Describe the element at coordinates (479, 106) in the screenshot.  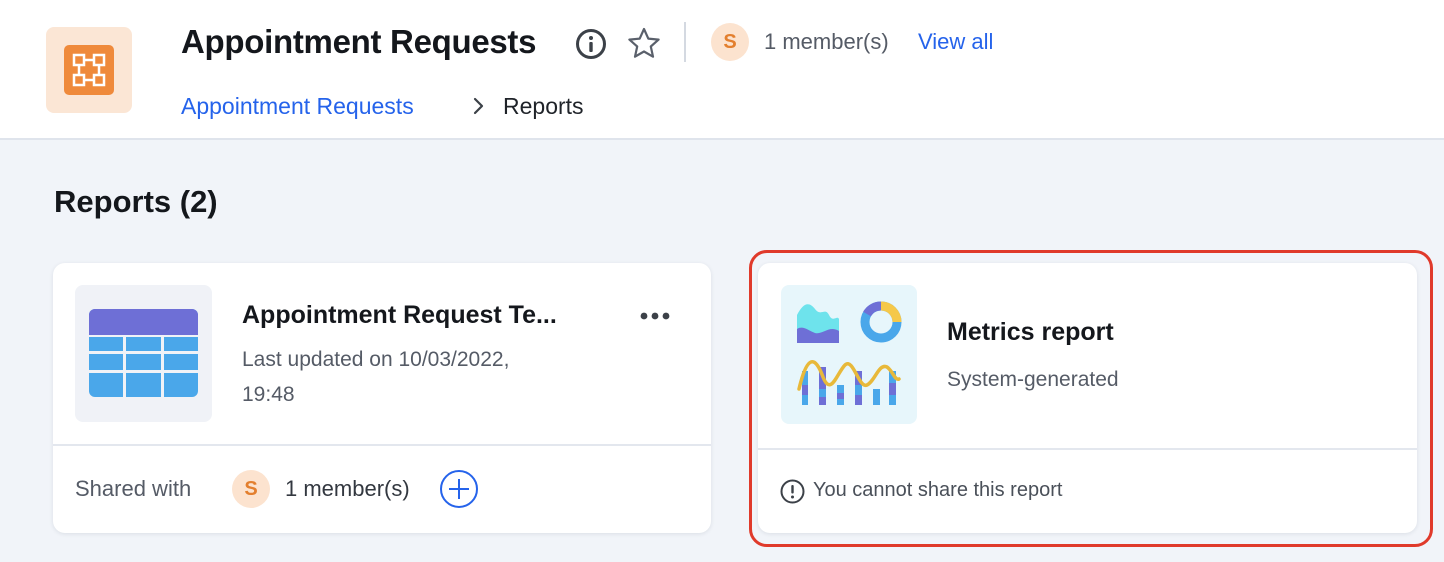
I see `chevron-right-icon` at that location.